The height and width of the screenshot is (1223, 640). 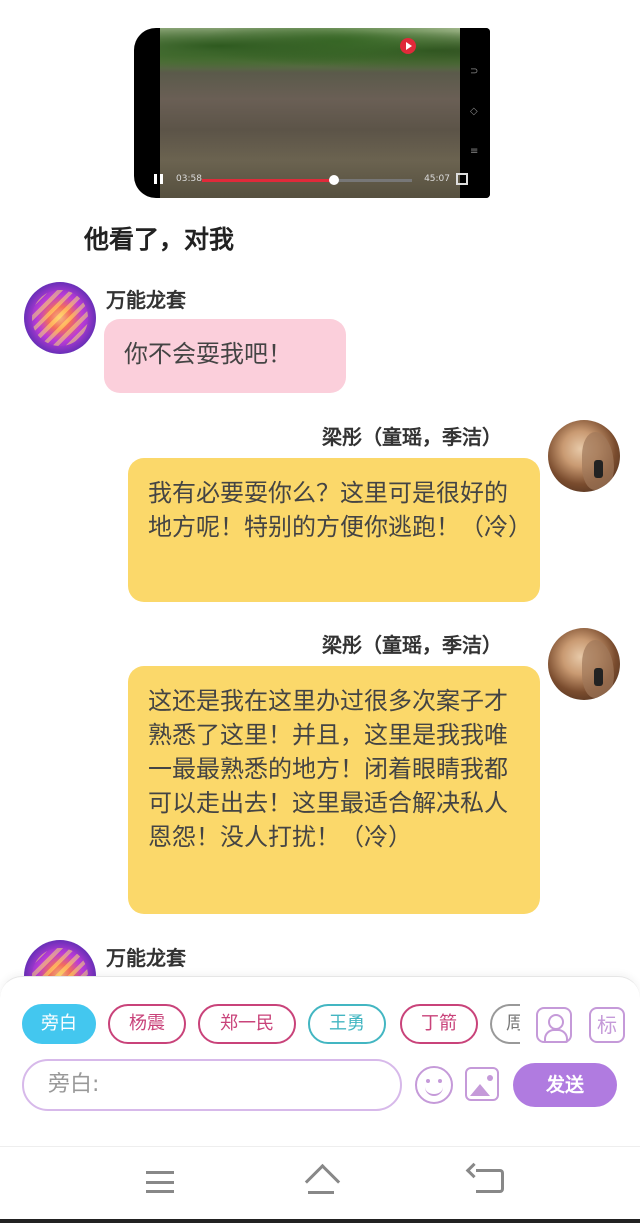 I want to click on video-player: ⊃ ◇ ≡ 03:58 45:07, so click(x=312, y=113).